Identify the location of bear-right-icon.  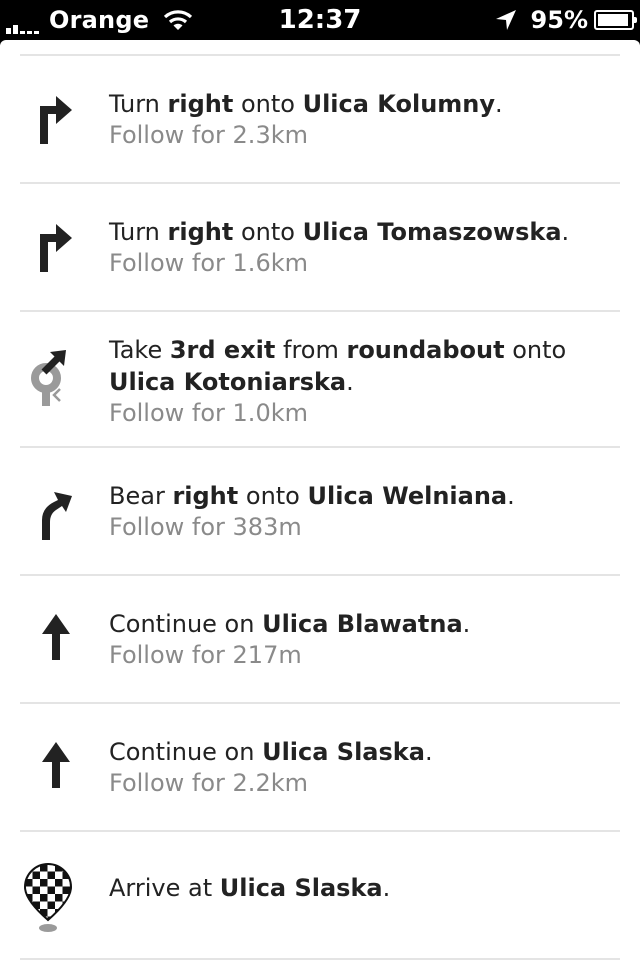
(60, 518).